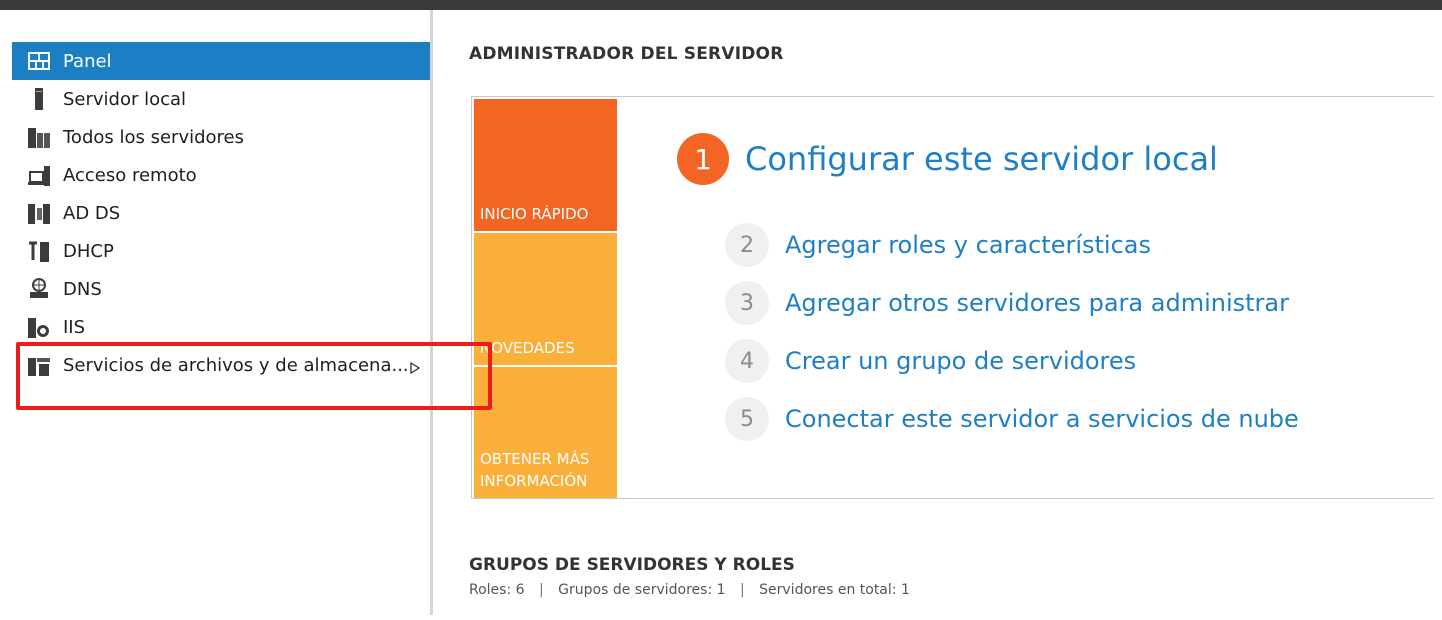 This screenshot has width=1442, height=620. I want to click on dashboard-icon, so click(39, 61).